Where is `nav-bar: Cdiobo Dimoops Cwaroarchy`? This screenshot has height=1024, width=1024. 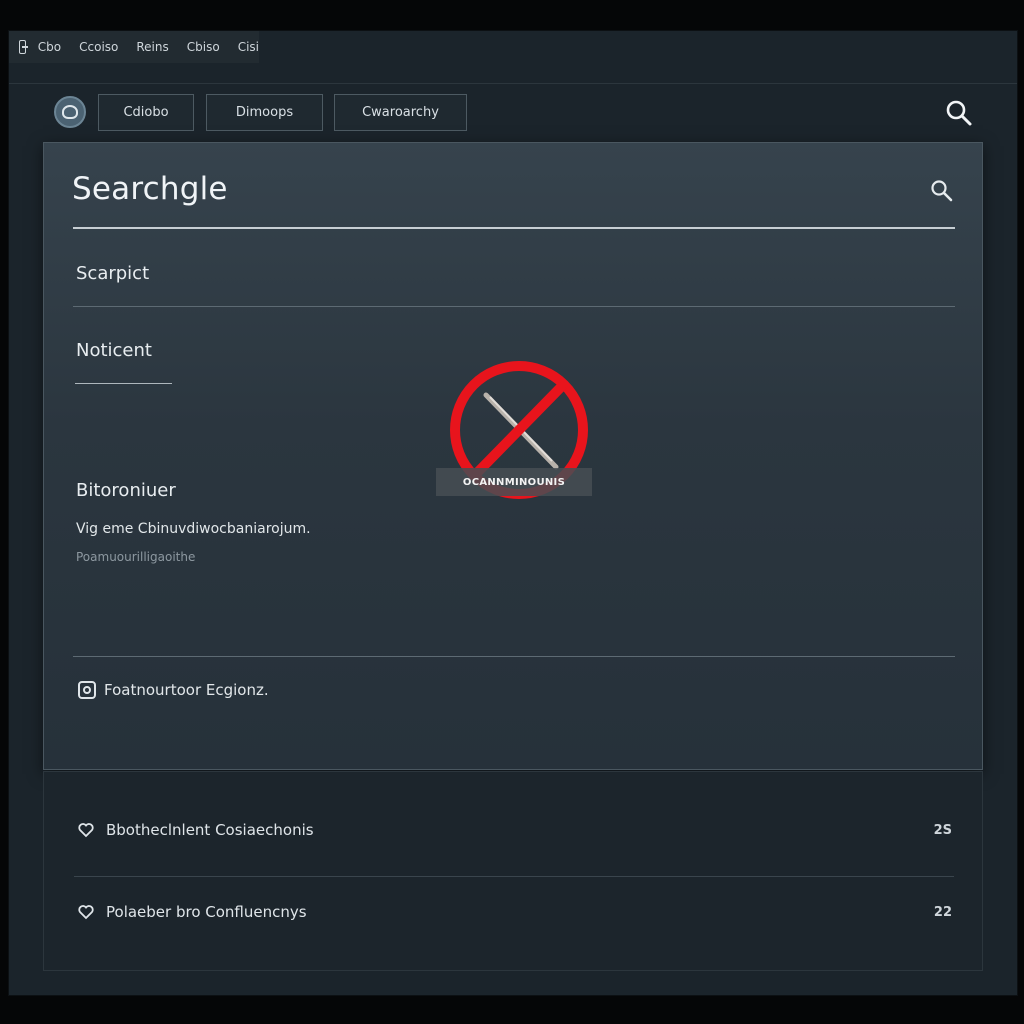 nav-bar: Cdiobo Dimoops Cwaroarchy is located at coordinates (513, 112).